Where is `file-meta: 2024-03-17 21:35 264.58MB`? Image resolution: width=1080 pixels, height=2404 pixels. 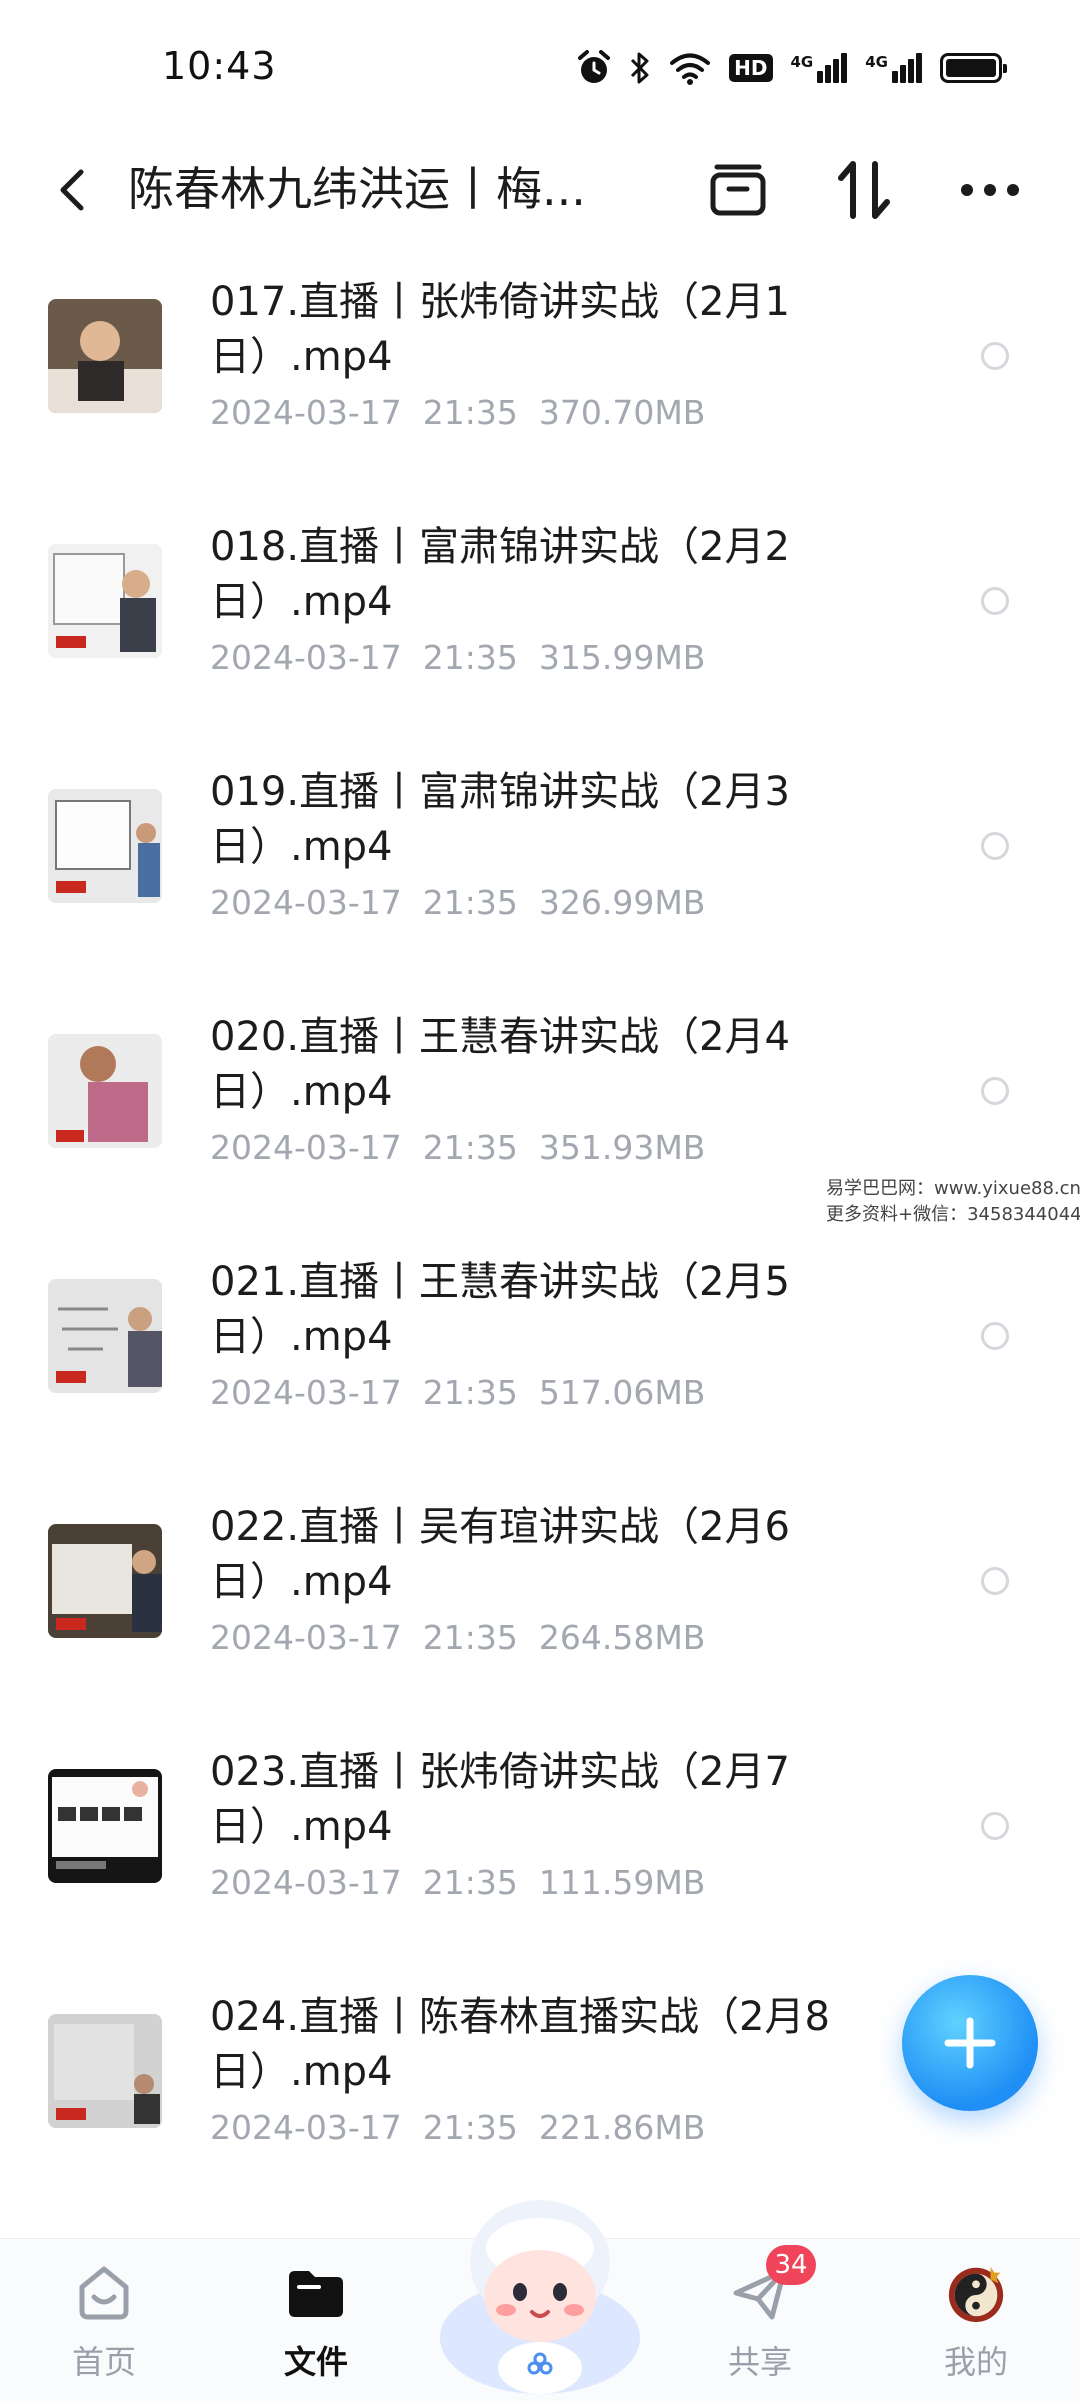 file-meta: 2024-03-17 21:35 264.58MB is located at coordinates (457, 1637).